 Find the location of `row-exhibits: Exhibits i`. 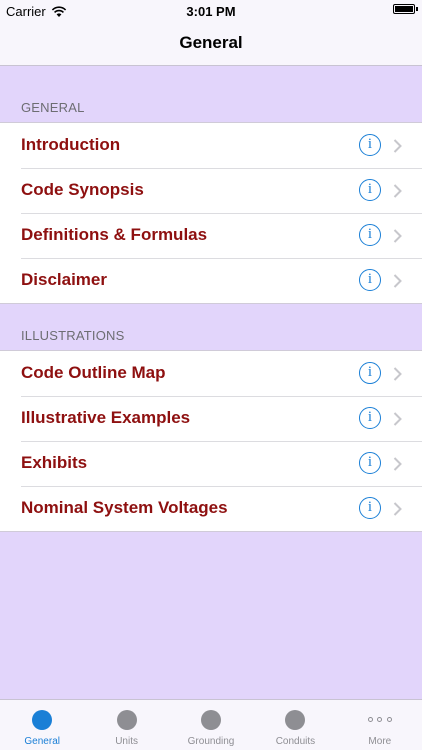

row-exhibits: Exhibits i is located at coordinates (211, 463).